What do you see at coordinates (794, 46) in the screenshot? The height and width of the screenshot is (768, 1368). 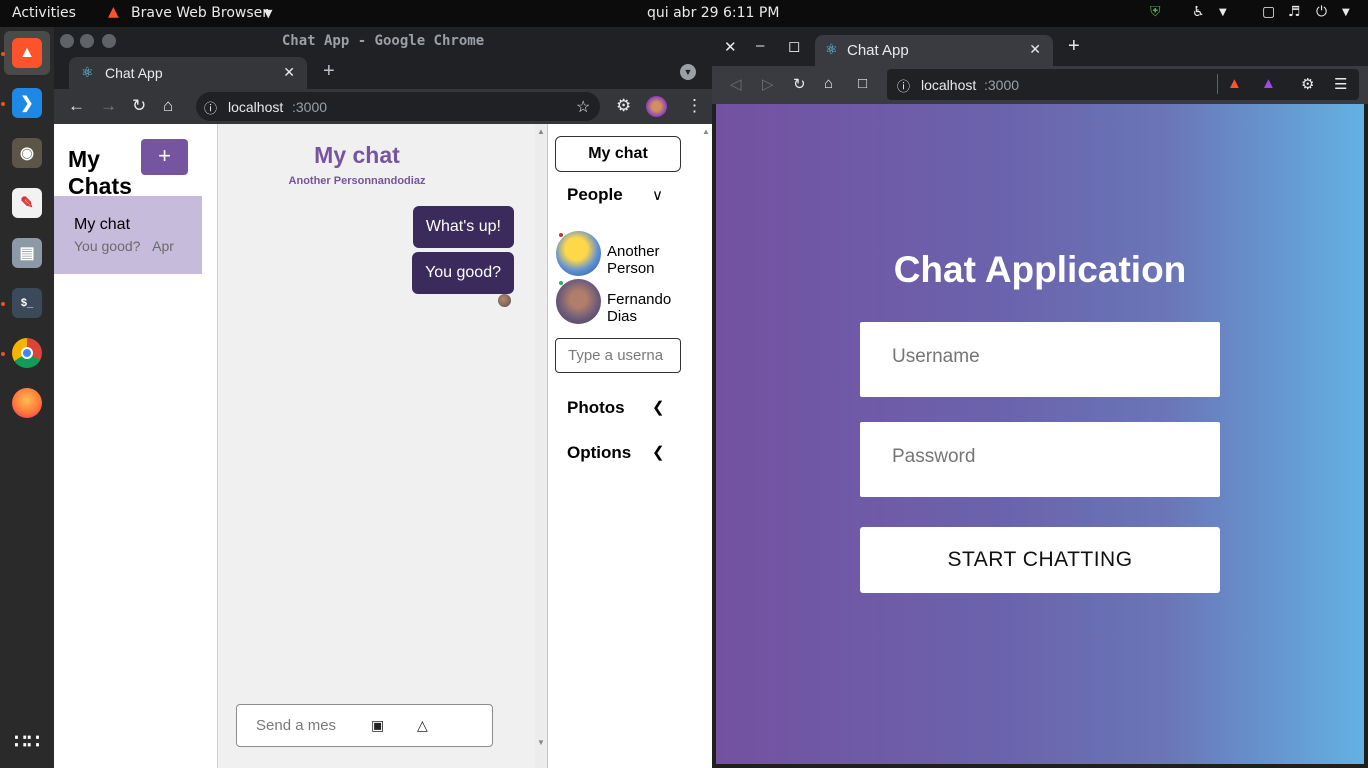 I see `maximize-window-icon: ◻` at bounding box center [794, 46].